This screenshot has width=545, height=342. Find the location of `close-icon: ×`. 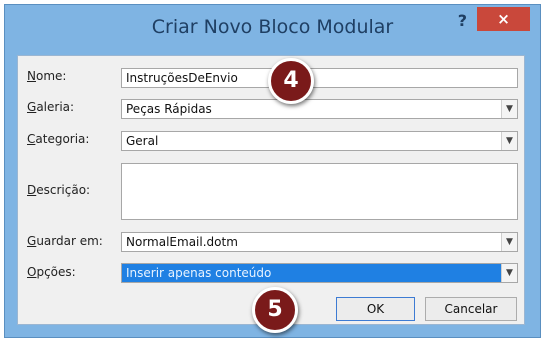

close-icon: × is located at coordinates (503, 19).